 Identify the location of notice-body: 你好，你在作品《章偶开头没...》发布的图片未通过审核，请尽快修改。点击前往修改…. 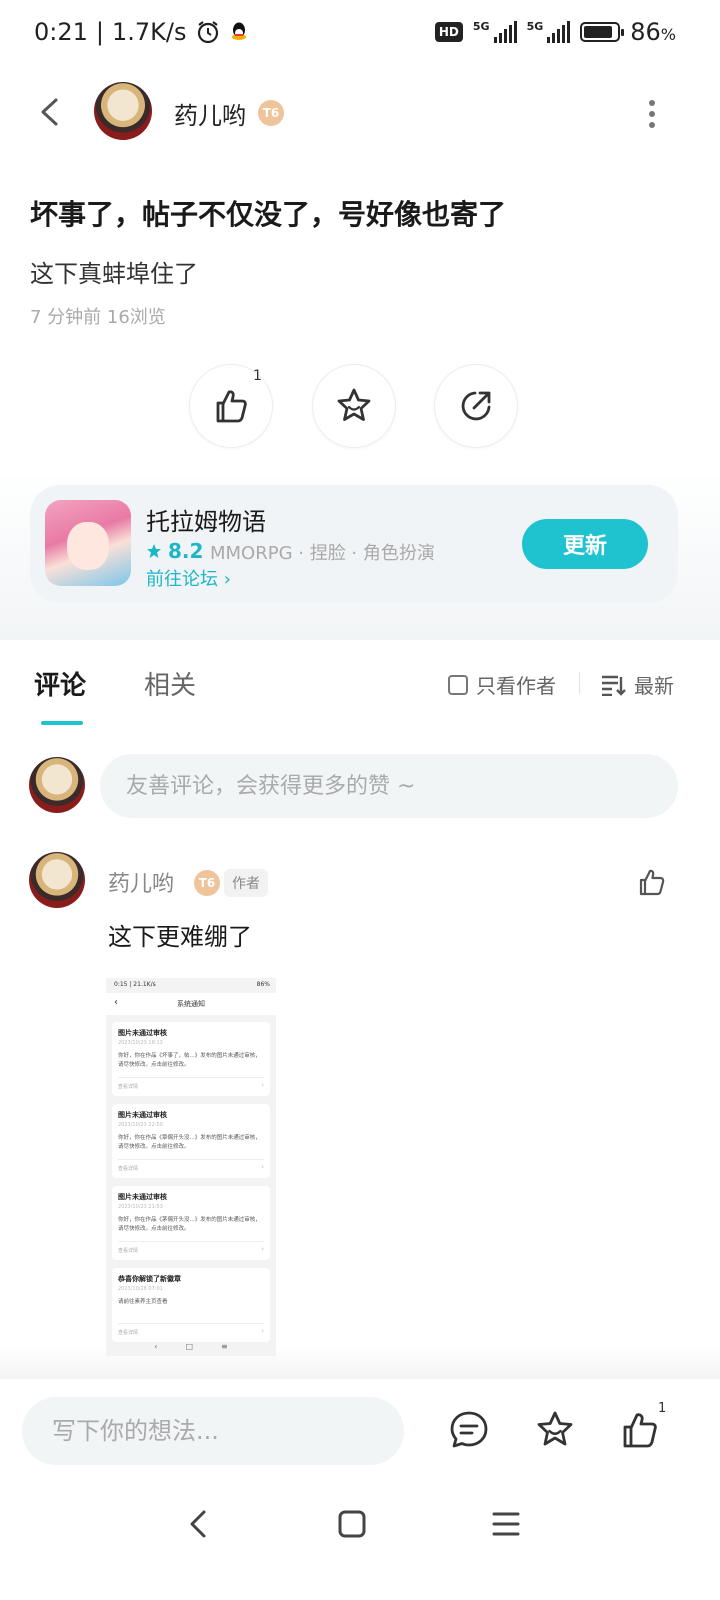
(189, 1142).